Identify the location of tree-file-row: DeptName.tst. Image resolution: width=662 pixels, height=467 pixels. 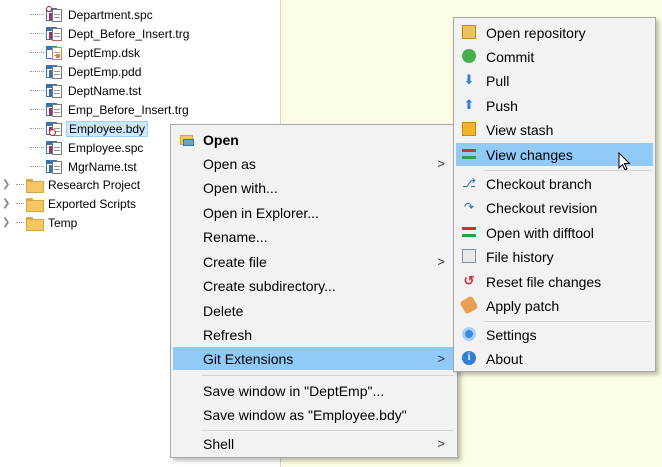
(86, 90).